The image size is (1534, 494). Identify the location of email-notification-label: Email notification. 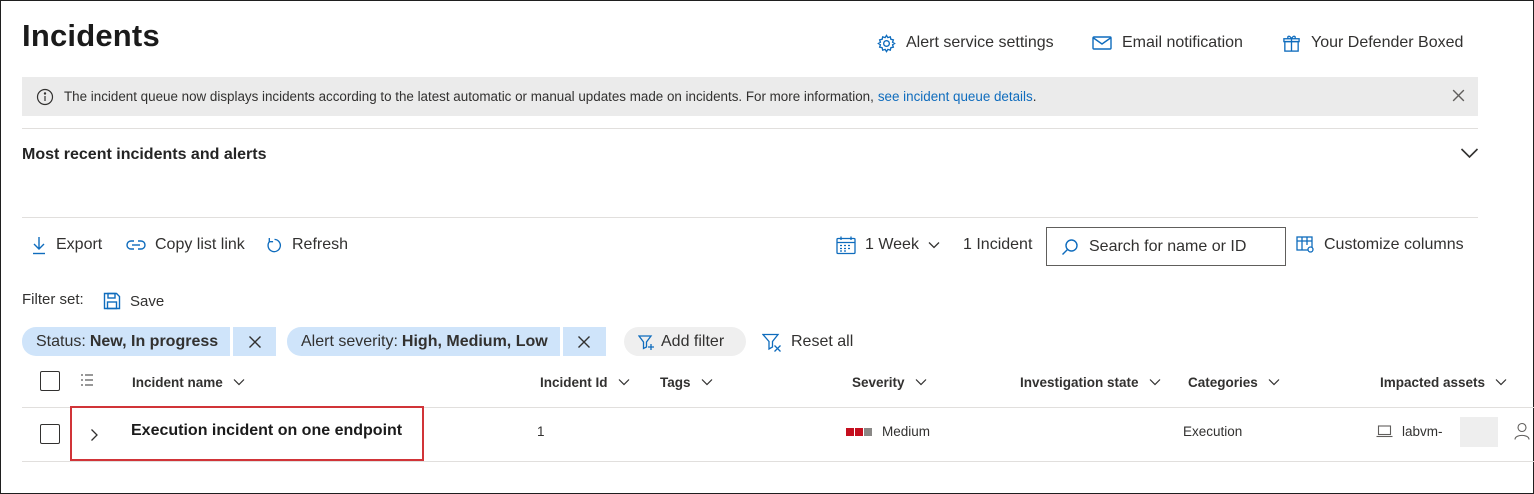
(1182, 42).